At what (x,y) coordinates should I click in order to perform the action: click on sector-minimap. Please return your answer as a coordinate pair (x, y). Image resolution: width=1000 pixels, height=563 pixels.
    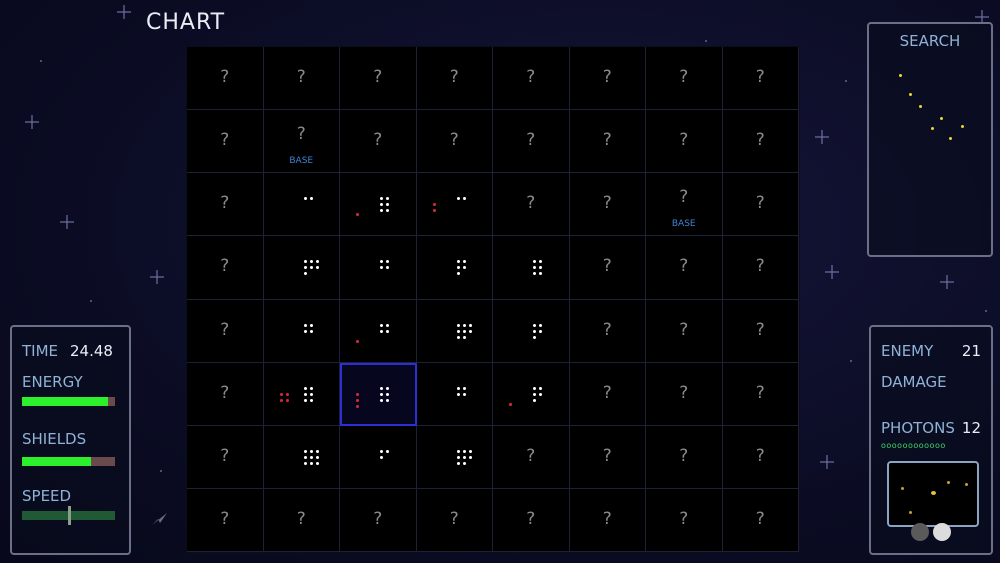
    Looking at the image, I should click on (933, 494).